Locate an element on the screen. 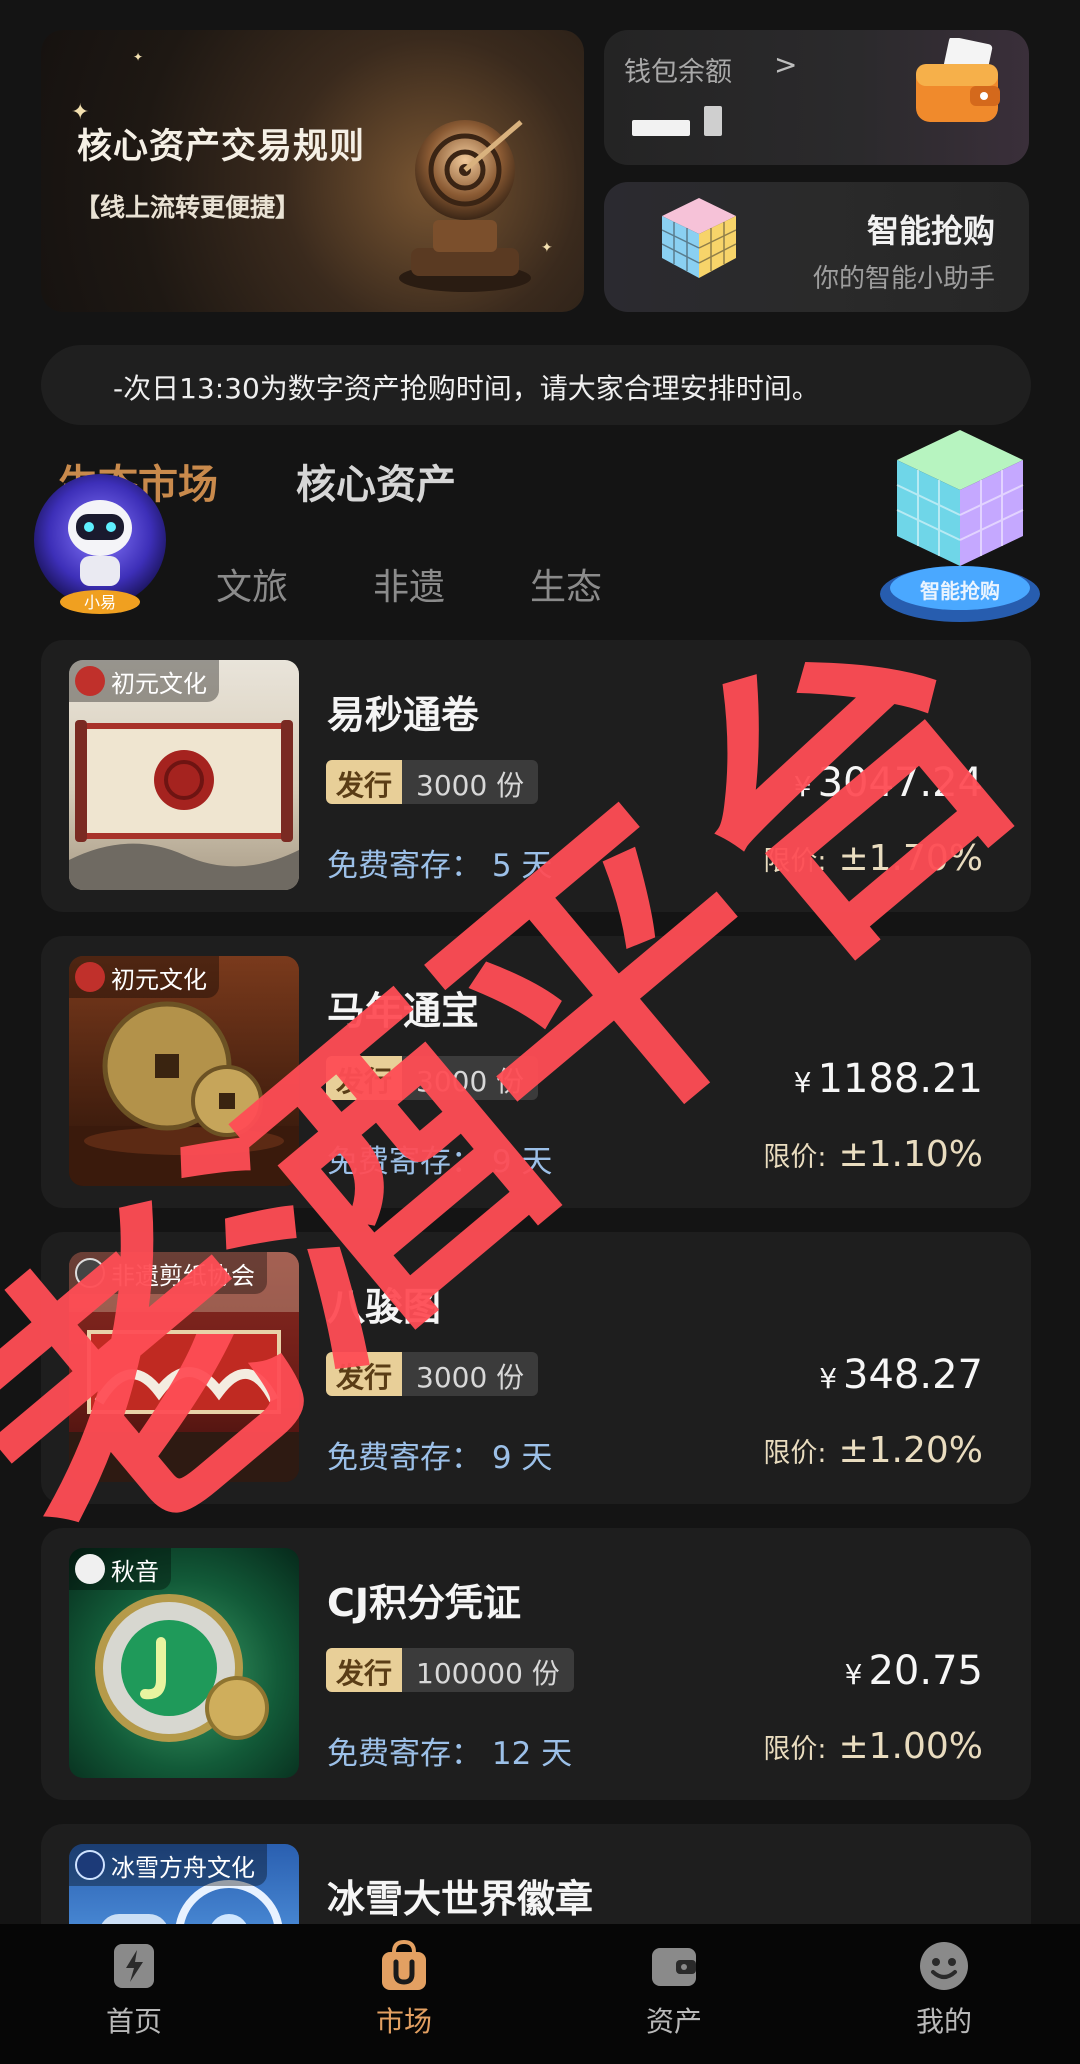 The image size is (1080, 2064). brand-badge: 非遗剪纸协会 is located at coordinates (168, 1273).